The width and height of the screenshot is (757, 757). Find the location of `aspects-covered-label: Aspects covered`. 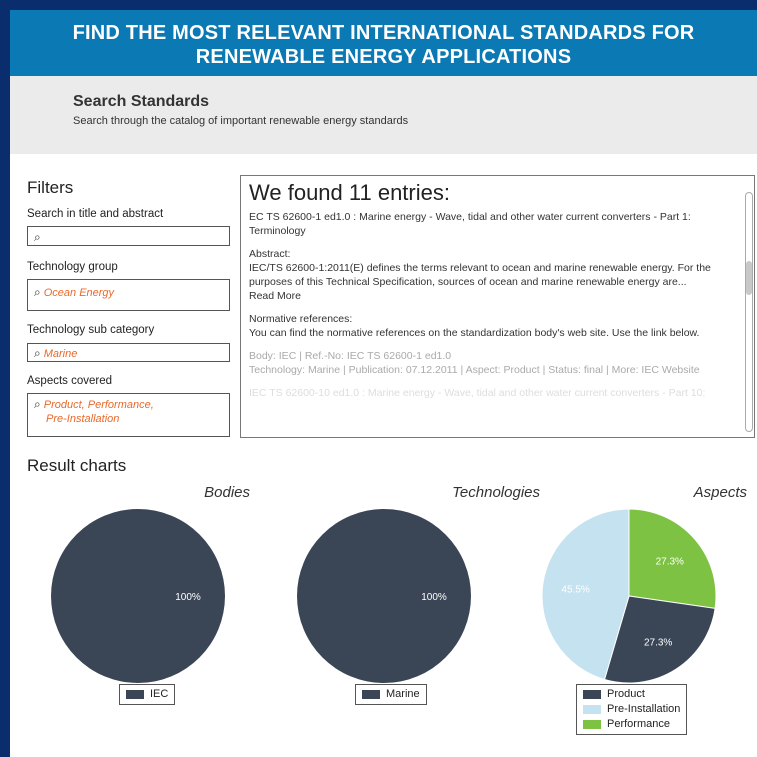

aspects-covered-label: Aspects covered is located at coordinates (70, 381).